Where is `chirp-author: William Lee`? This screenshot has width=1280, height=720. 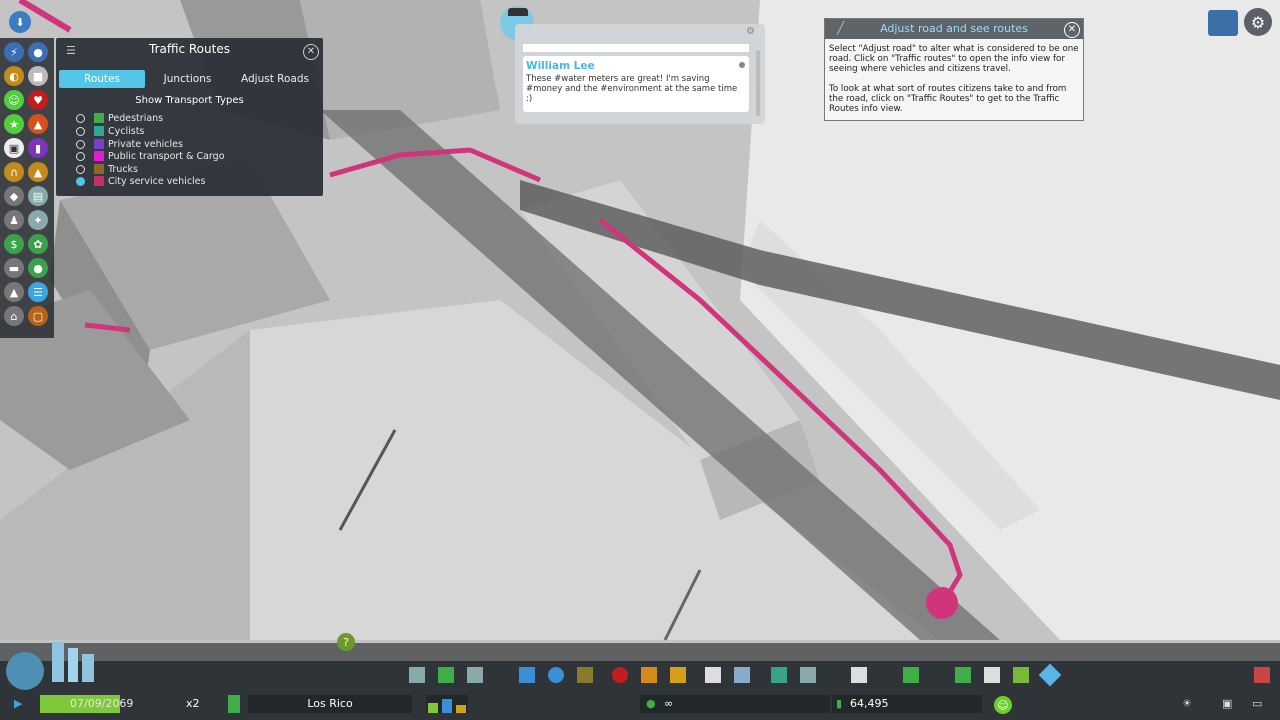 chirp-author: William Lee is located at coordinates (560, 66).